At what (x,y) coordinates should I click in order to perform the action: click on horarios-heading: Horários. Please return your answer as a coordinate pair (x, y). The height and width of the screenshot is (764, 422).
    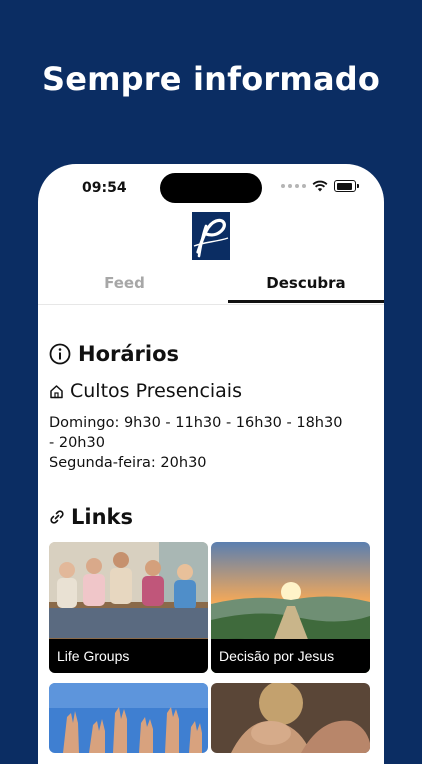
    Looking at the image, I should click on (114, 354).